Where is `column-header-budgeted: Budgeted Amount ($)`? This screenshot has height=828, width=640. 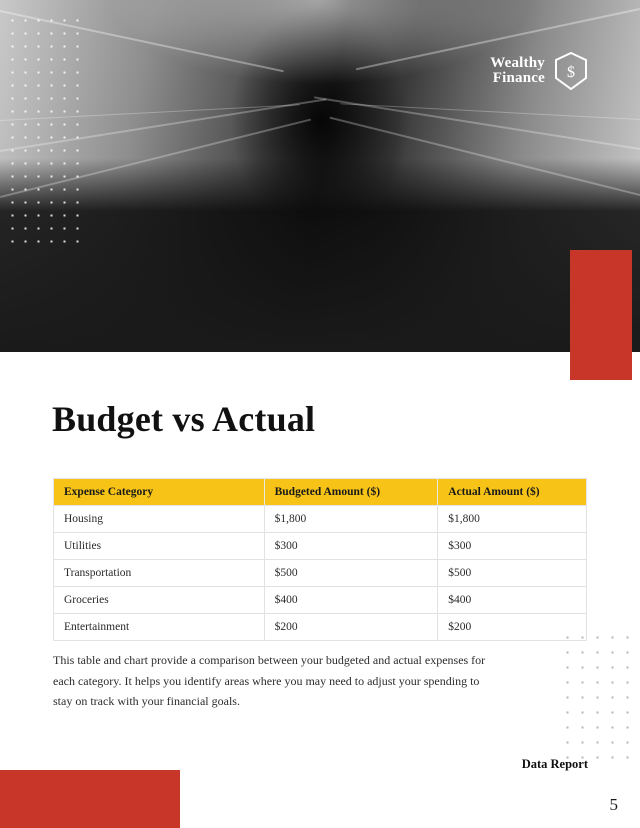
column-header-budgeted: Budgeted Amount ($) is located at coordinates (351, 492).